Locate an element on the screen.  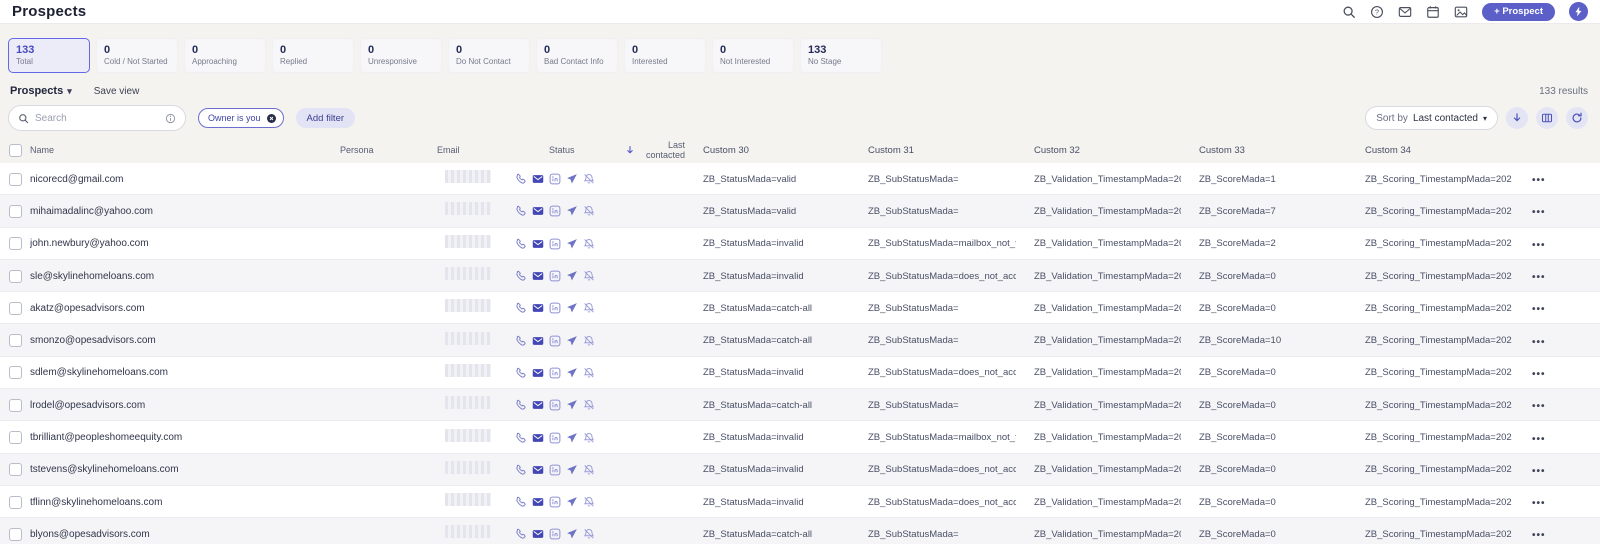
header-custom34: Custom 34 is located at coordinates (1429, 150).